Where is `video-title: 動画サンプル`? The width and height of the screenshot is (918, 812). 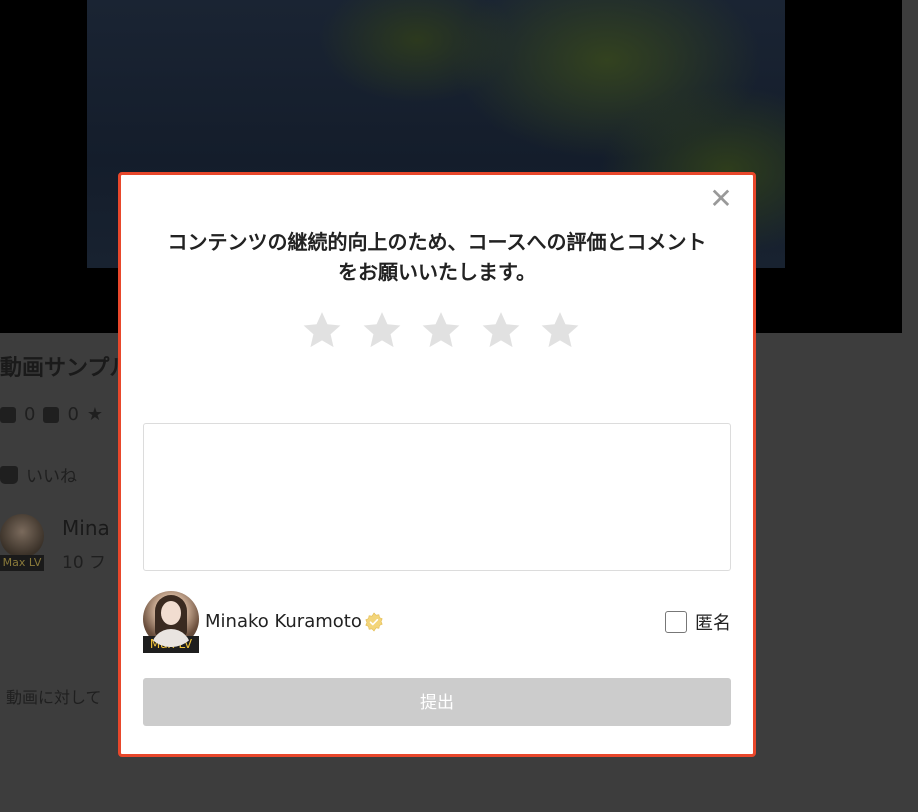
video-title: 動画サンプル is located at coordinates (66, 368).